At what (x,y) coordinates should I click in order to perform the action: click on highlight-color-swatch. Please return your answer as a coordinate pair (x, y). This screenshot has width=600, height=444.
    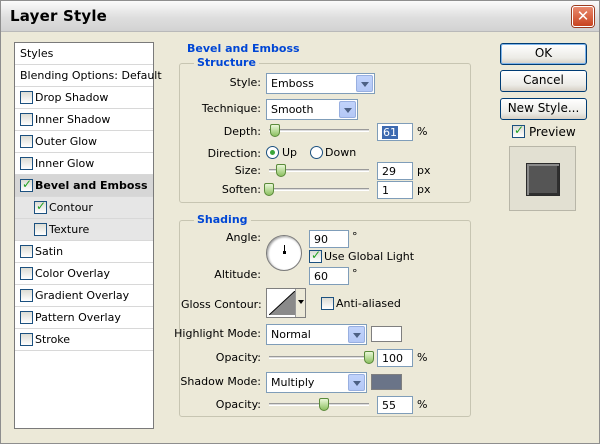
    Looking at the image, I should click on (386, 334).